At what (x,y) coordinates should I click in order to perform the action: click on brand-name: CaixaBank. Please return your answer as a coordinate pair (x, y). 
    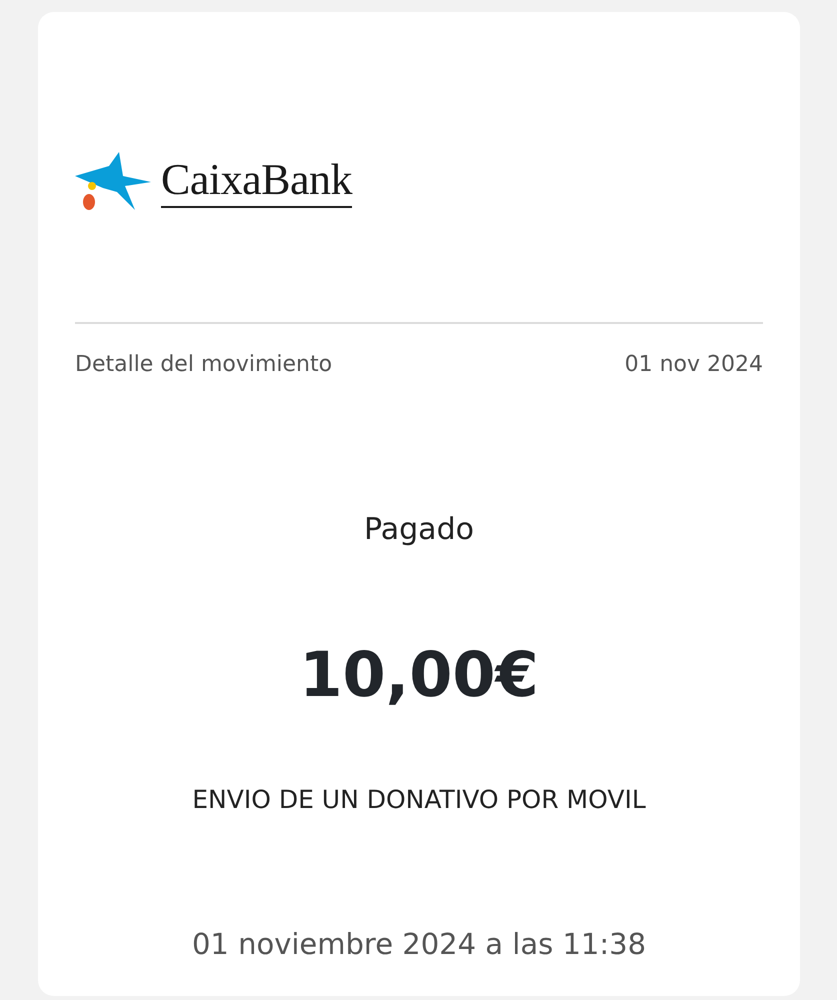
    Looking at the image, I should click on (256, 183).